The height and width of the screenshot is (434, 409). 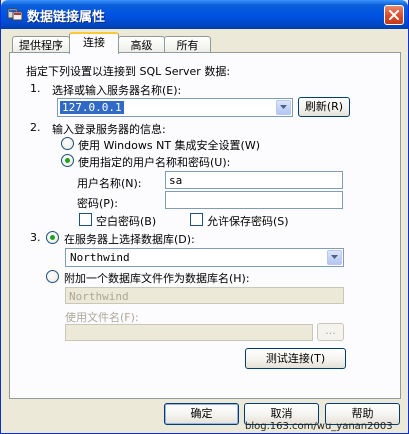 I want to click on login-info-label: 输入登录服务器的信息:, so click(x=109, y=129).